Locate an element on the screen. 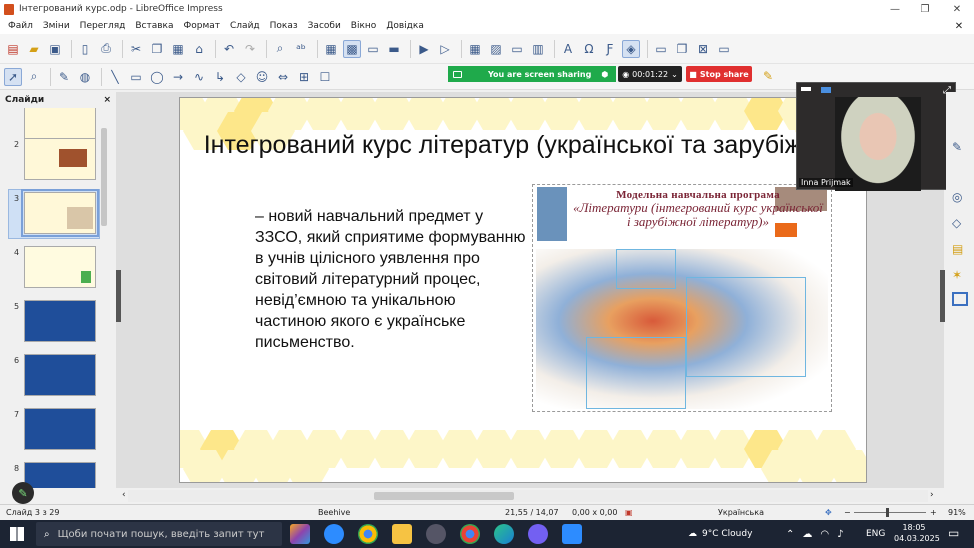  zoom-in-icon: + is located at coordinates (933, 512).